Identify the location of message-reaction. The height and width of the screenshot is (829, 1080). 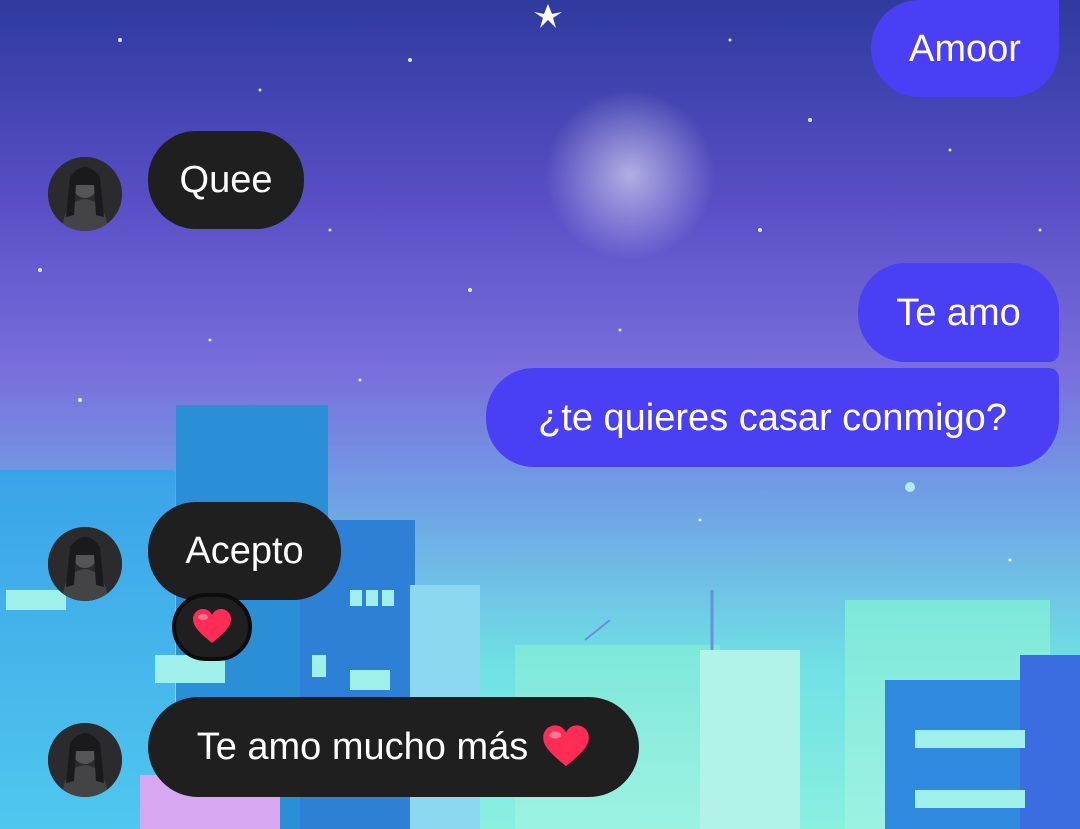
(212, 627).